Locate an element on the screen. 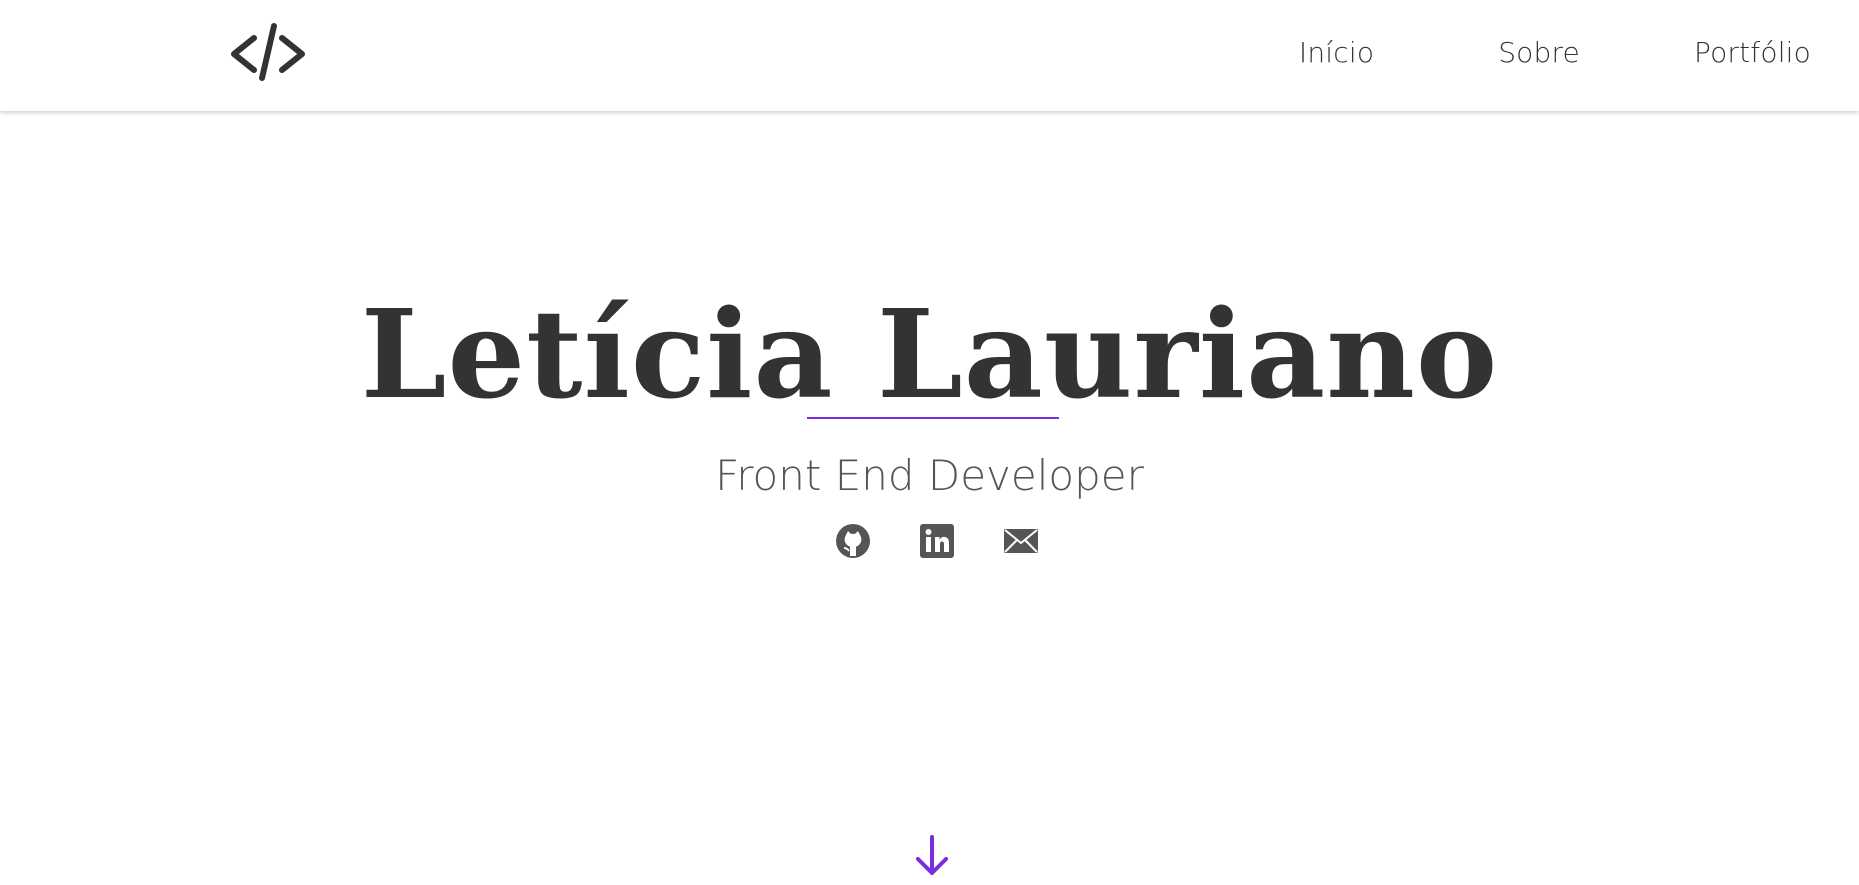 The height and width of the screenshot is (885, 1859). mail-icon is located at coordinates (1020, 541).